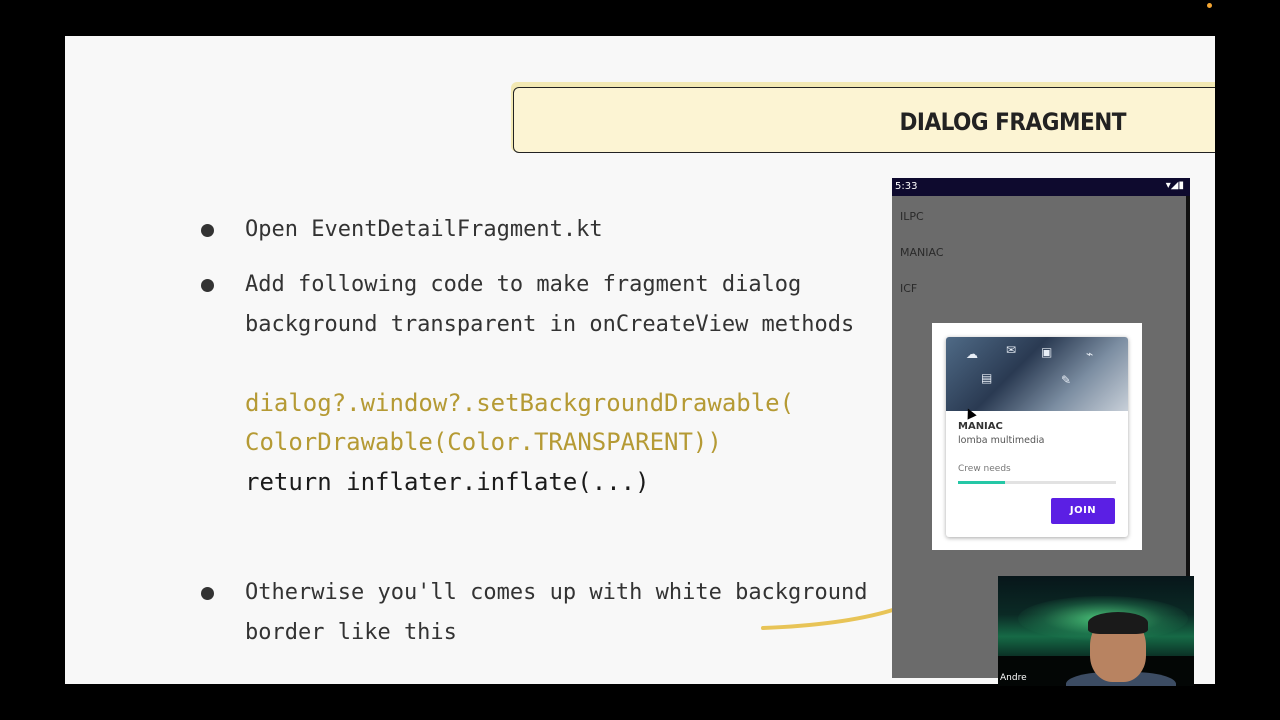 Image resolution: width=1280 pixels, height=720 pixels. I want to click on list-item: ICF, so click(908, 288).